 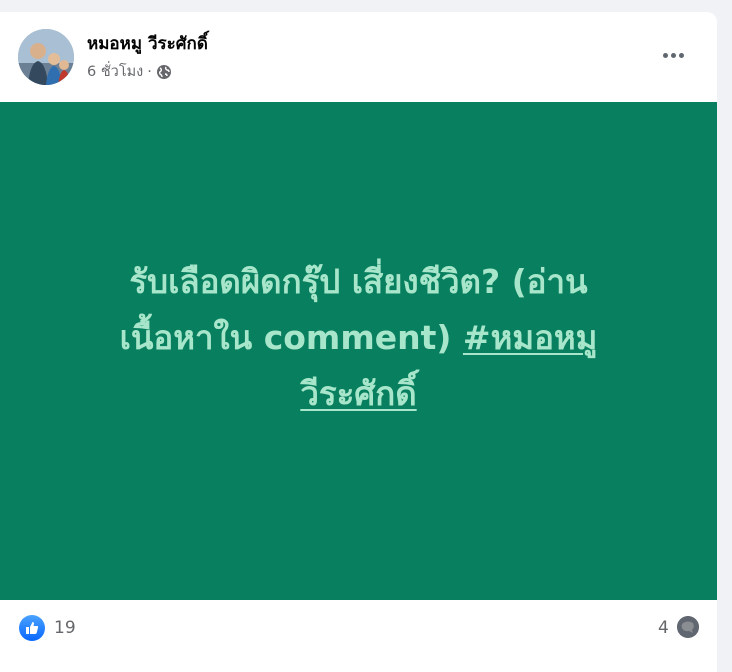 I want to click on more-options-icon, so click(x=673, y=55).